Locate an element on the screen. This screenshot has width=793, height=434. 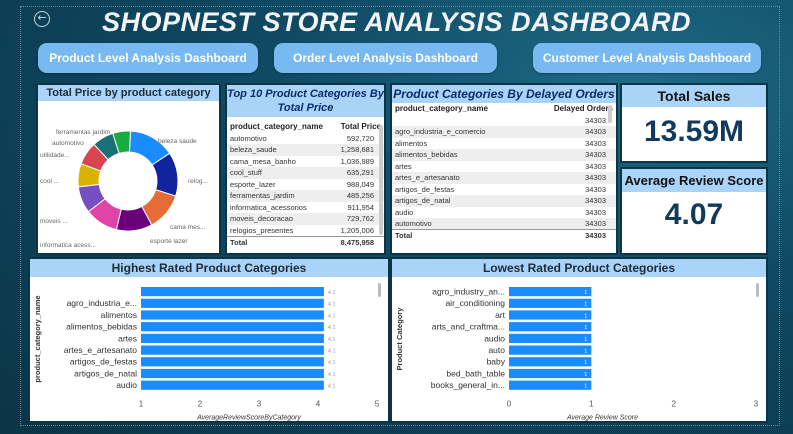
table-row: artes 34303 is located at coordinates (504, 167).